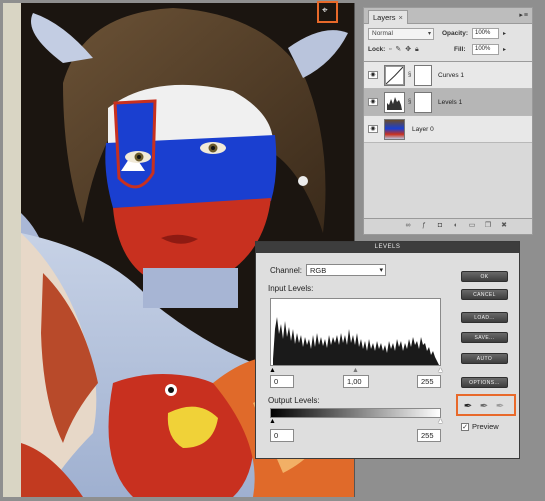 The image size is (545, 501). Describe the element at coordinates (355, 370) in the screenshot. I see `gamma-slider: ▲` at that location.